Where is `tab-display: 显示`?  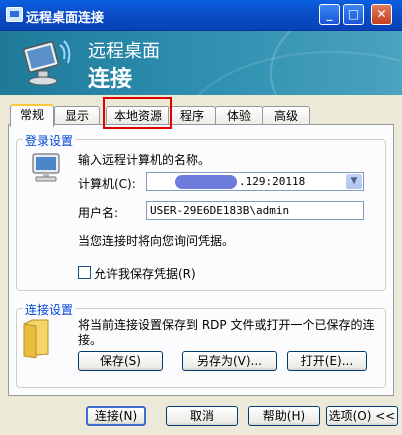
tab-display: 显示 is located at coordinates (77, 115).